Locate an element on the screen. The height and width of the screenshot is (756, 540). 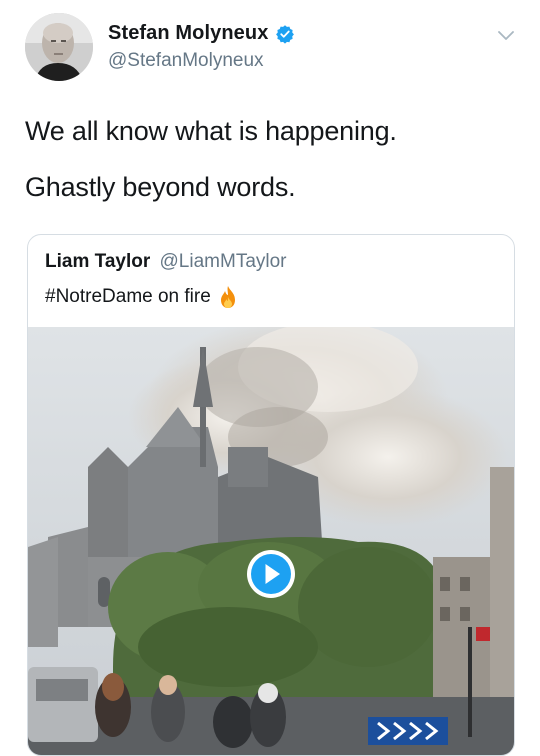
fire-icon is located at coordinates (227, 297).